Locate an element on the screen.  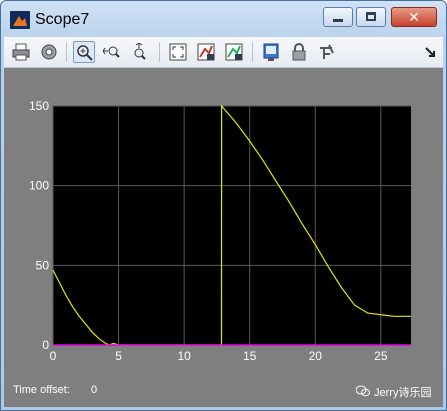
floating-scope-icon is located at coordinates (271, 52).